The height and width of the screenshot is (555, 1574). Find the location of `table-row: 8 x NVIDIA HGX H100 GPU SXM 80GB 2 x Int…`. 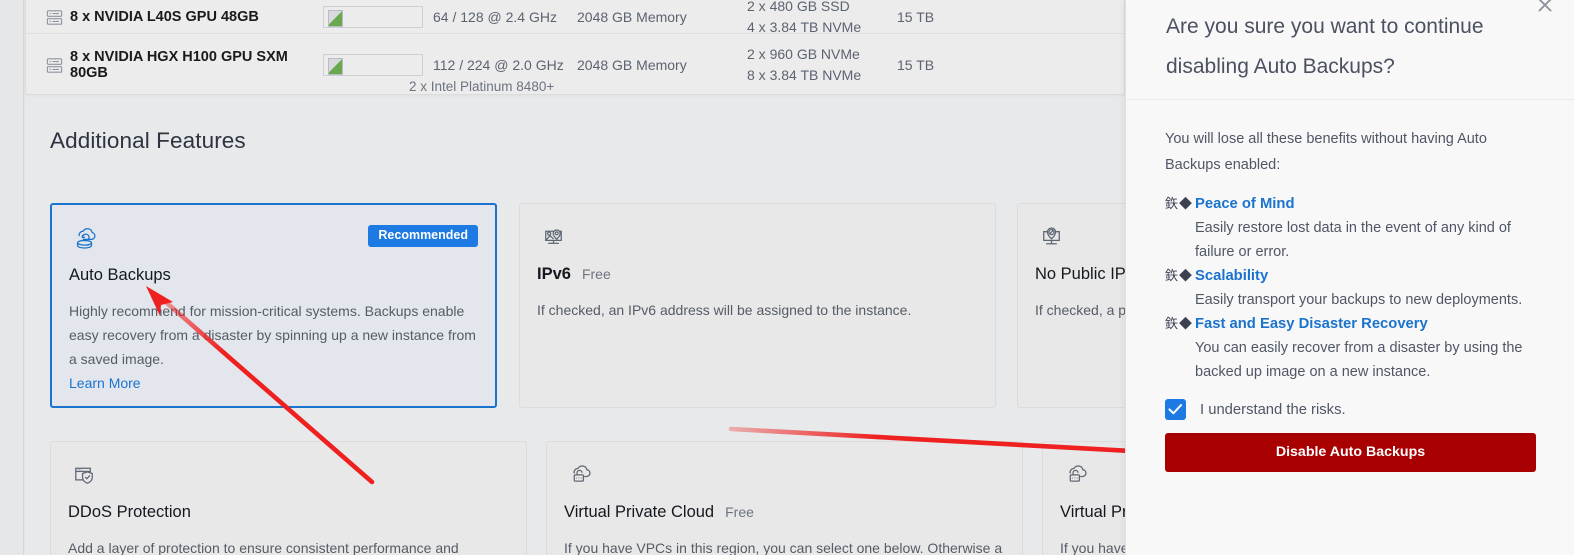

table-row: 8 x NVIDIA HGX H100 GPU SXM 80GB 2 x Int… is located at coordinates (576, 65).